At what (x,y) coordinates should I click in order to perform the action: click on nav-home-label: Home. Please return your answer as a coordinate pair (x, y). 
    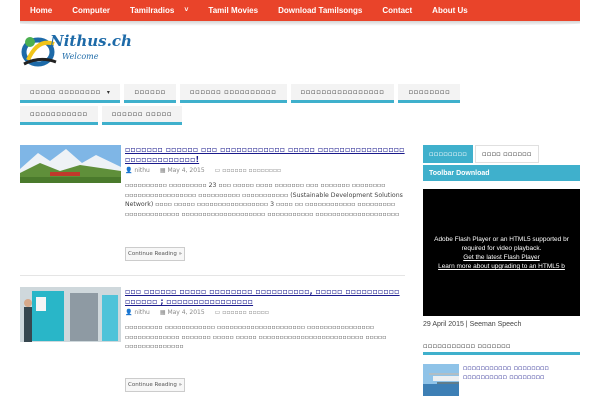
    Looking at the image, I should click on (41, 10).